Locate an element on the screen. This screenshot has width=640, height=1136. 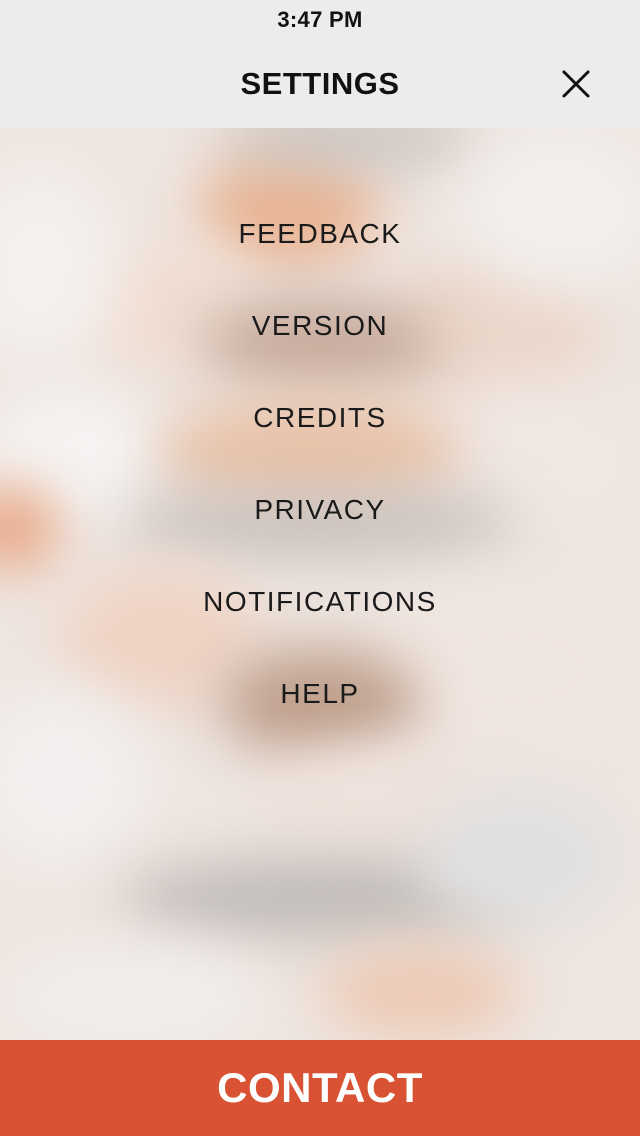
close-icon is located at coordinates (576, 84).